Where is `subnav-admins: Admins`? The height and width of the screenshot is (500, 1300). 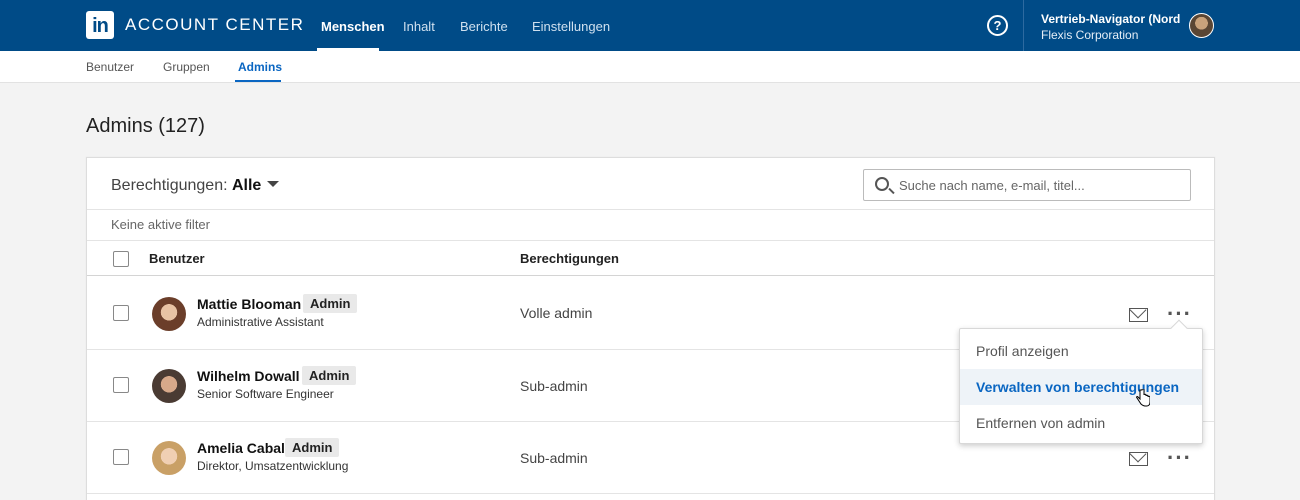
subnav-admins: Admins is located at coordinates (260, 67).